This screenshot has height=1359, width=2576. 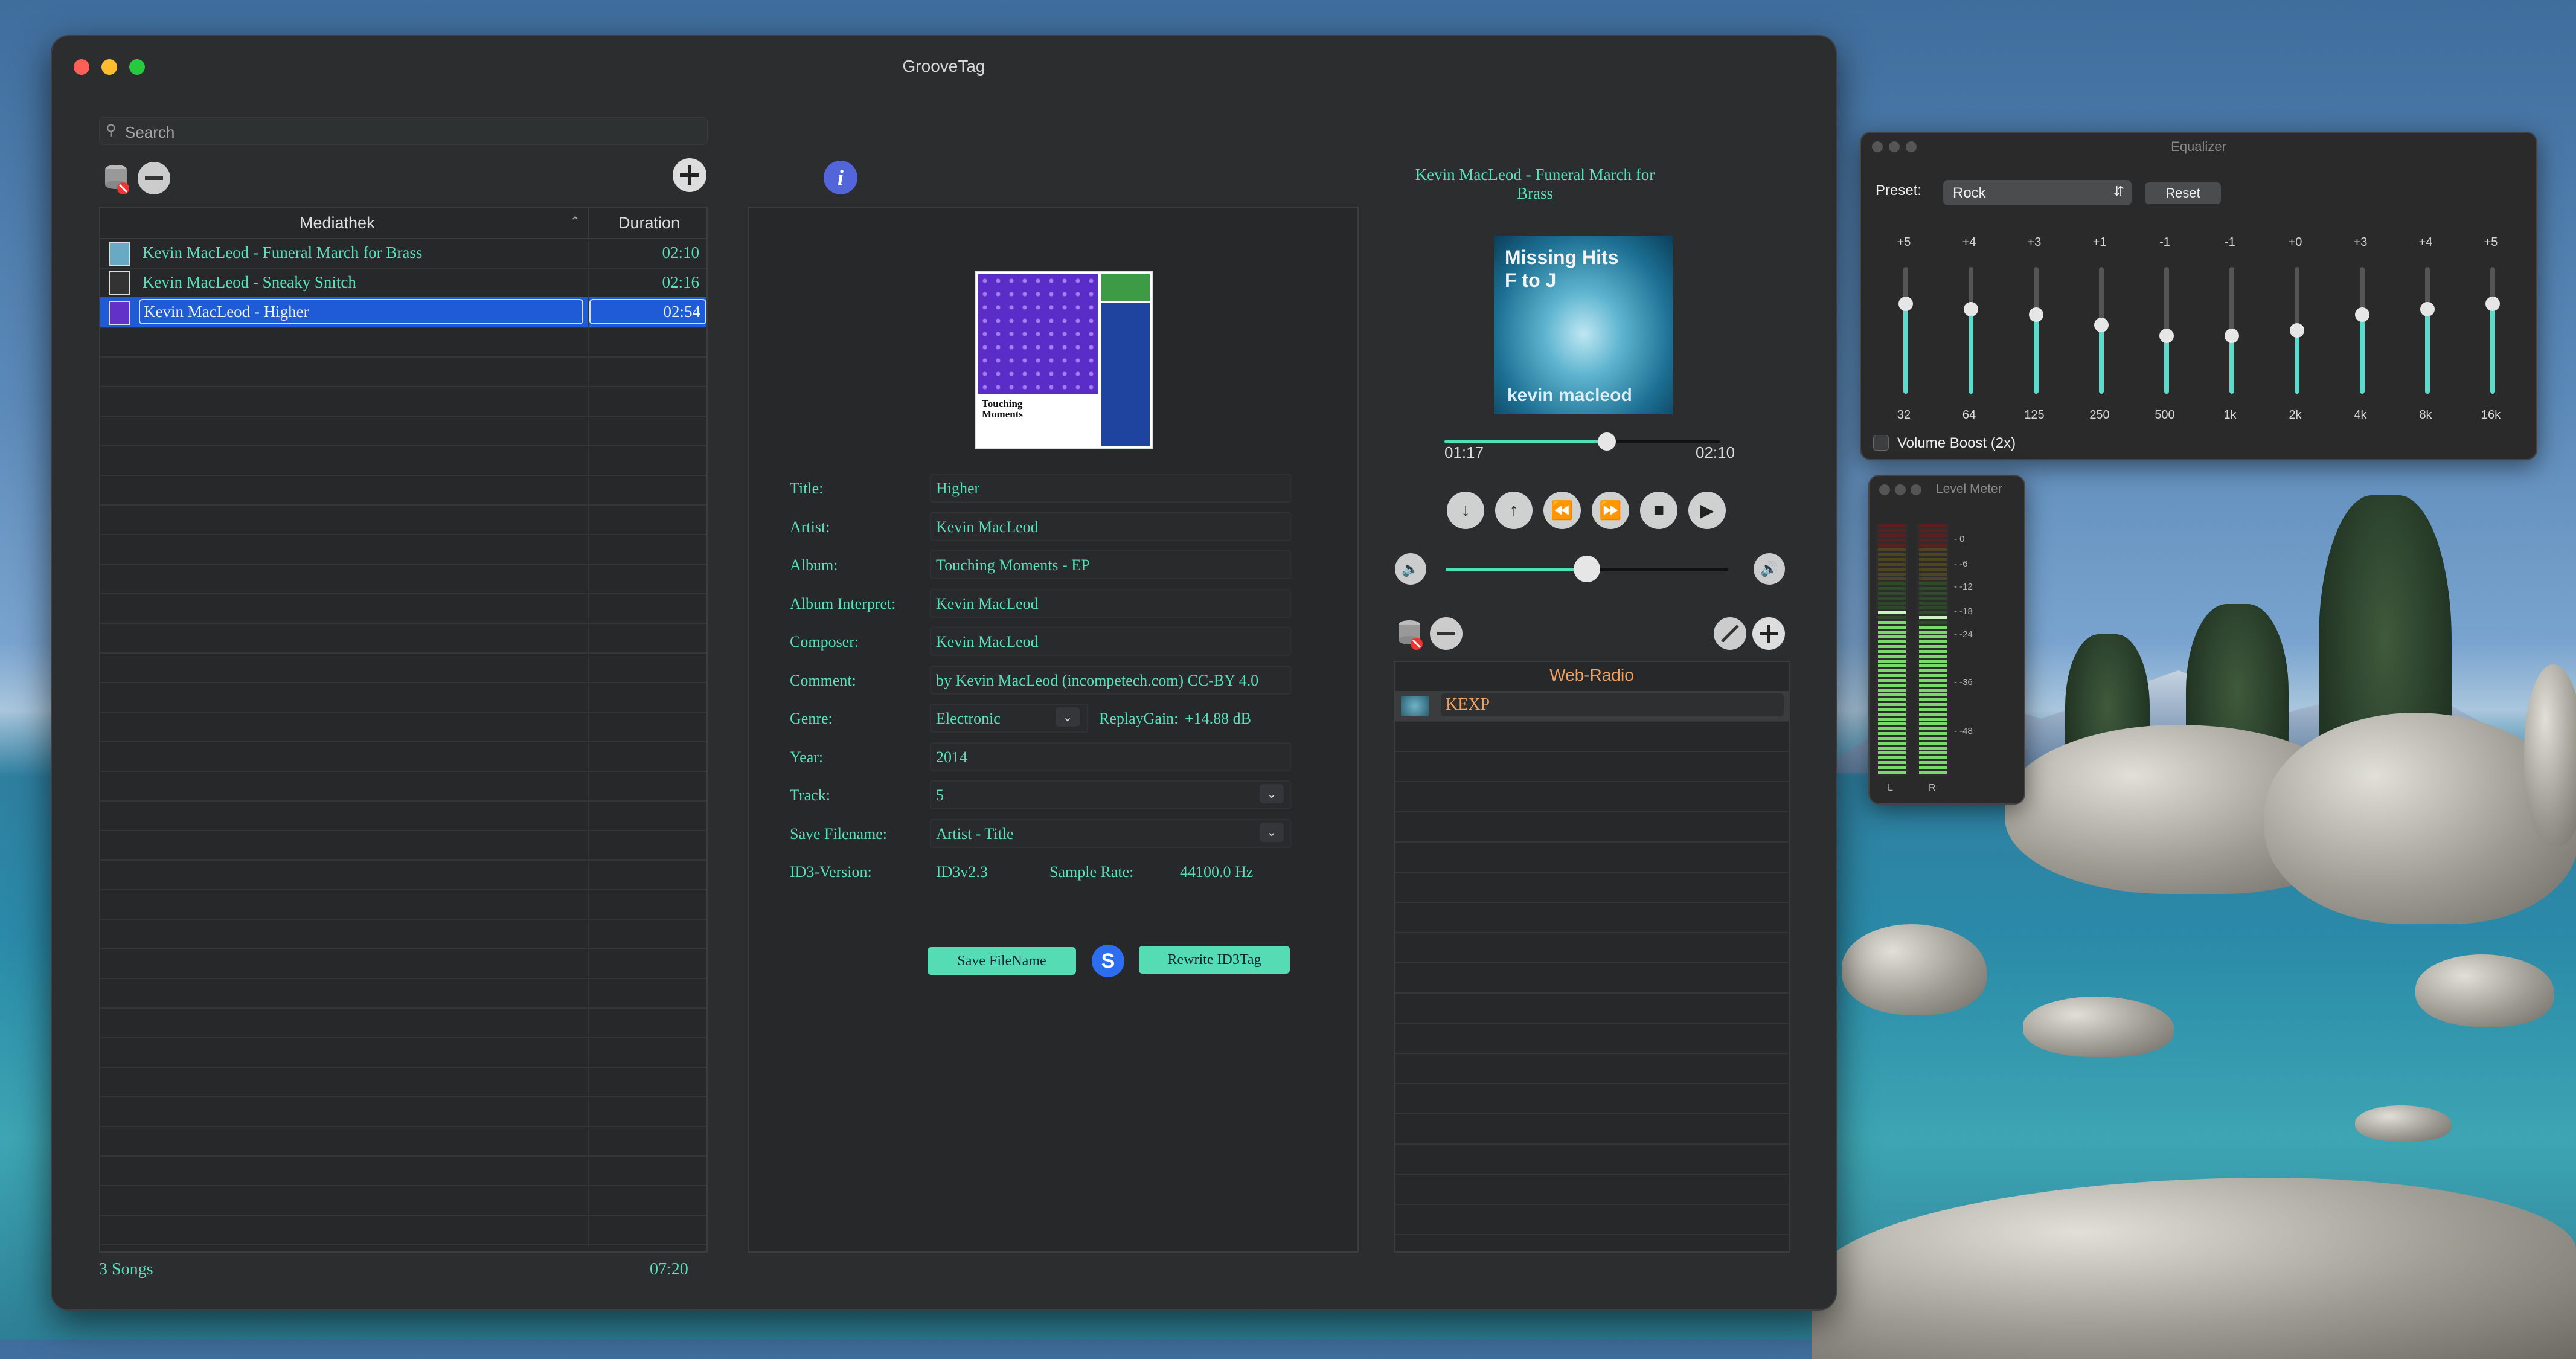 What do you see at coordinates (1769, 569) in the screenshot?
I see `volume-high-icon: 🔊` at bounding box center [1769, 569].